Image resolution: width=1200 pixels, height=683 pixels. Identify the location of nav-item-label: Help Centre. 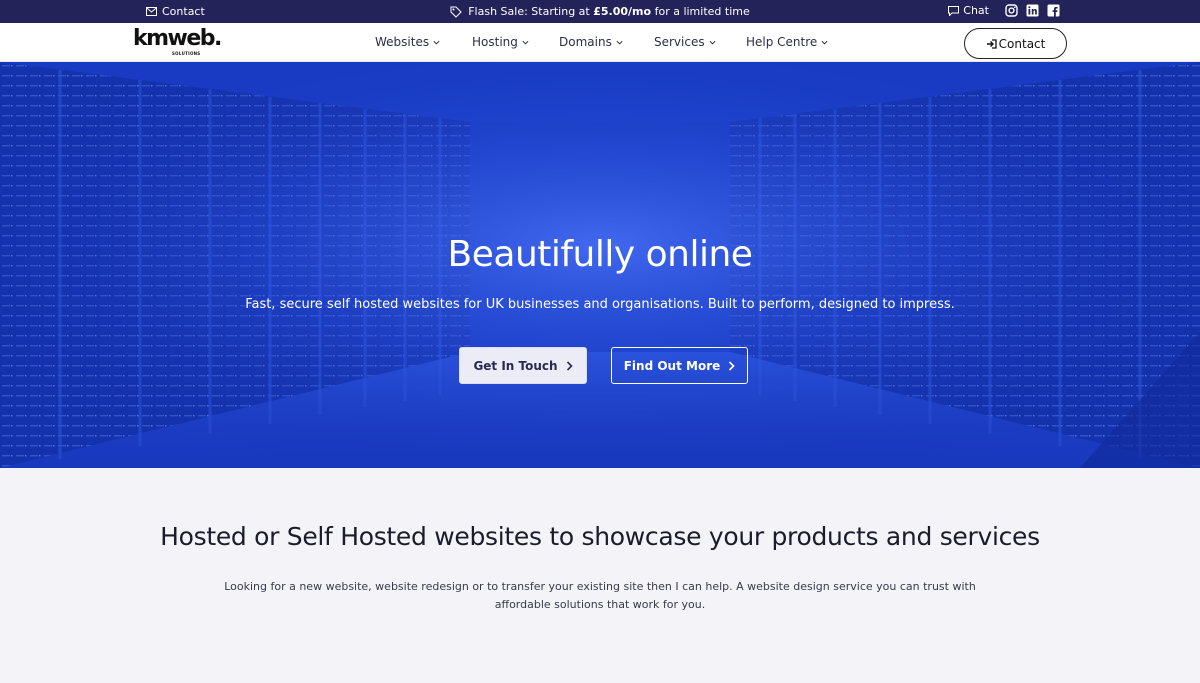
(782, 42).